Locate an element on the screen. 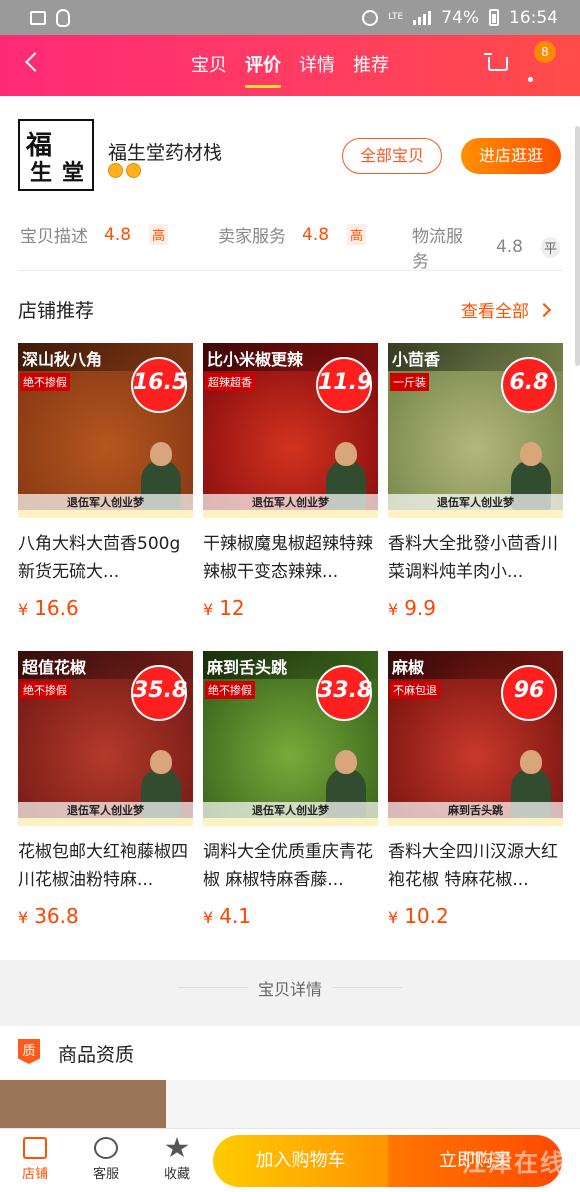 The width and height of the screenshot is (580, 1192). watermark: 江津在线 is located at coordinates (514, 1163).